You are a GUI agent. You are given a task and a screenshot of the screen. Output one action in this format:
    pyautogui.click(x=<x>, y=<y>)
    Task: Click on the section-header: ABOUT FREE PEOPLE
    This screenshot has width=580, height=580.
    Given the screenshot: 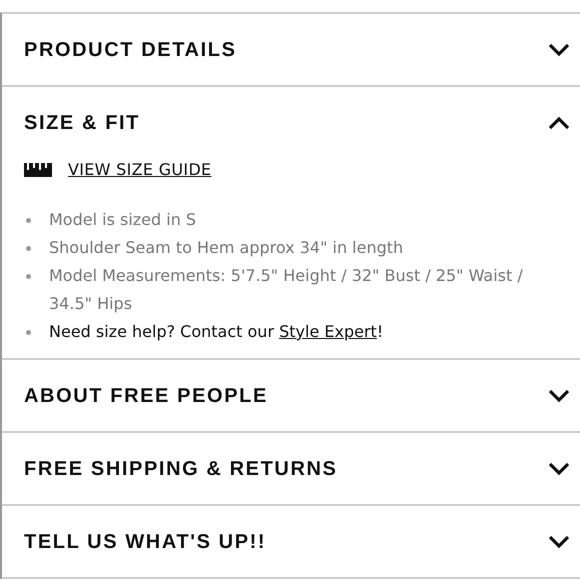 What is the action you would take?
    pyautogui.click(x=291, y=395)
    